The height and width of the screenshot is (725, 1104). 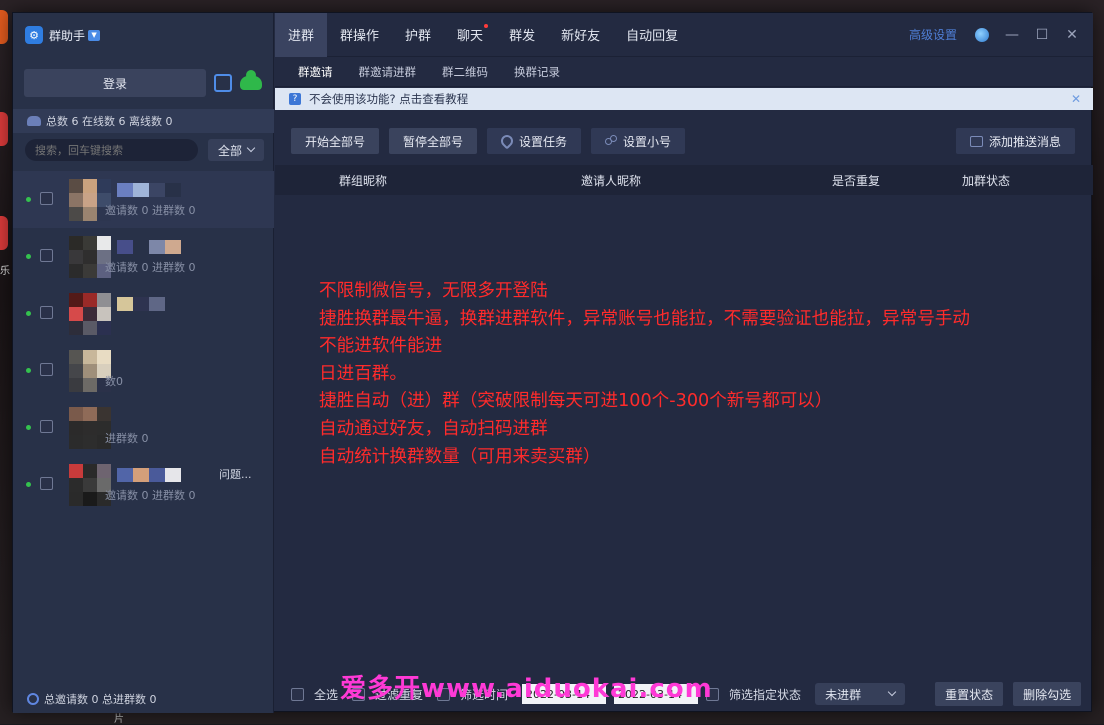 I want to click on tab-mass-send: 群发, so click(x=522, y=35).